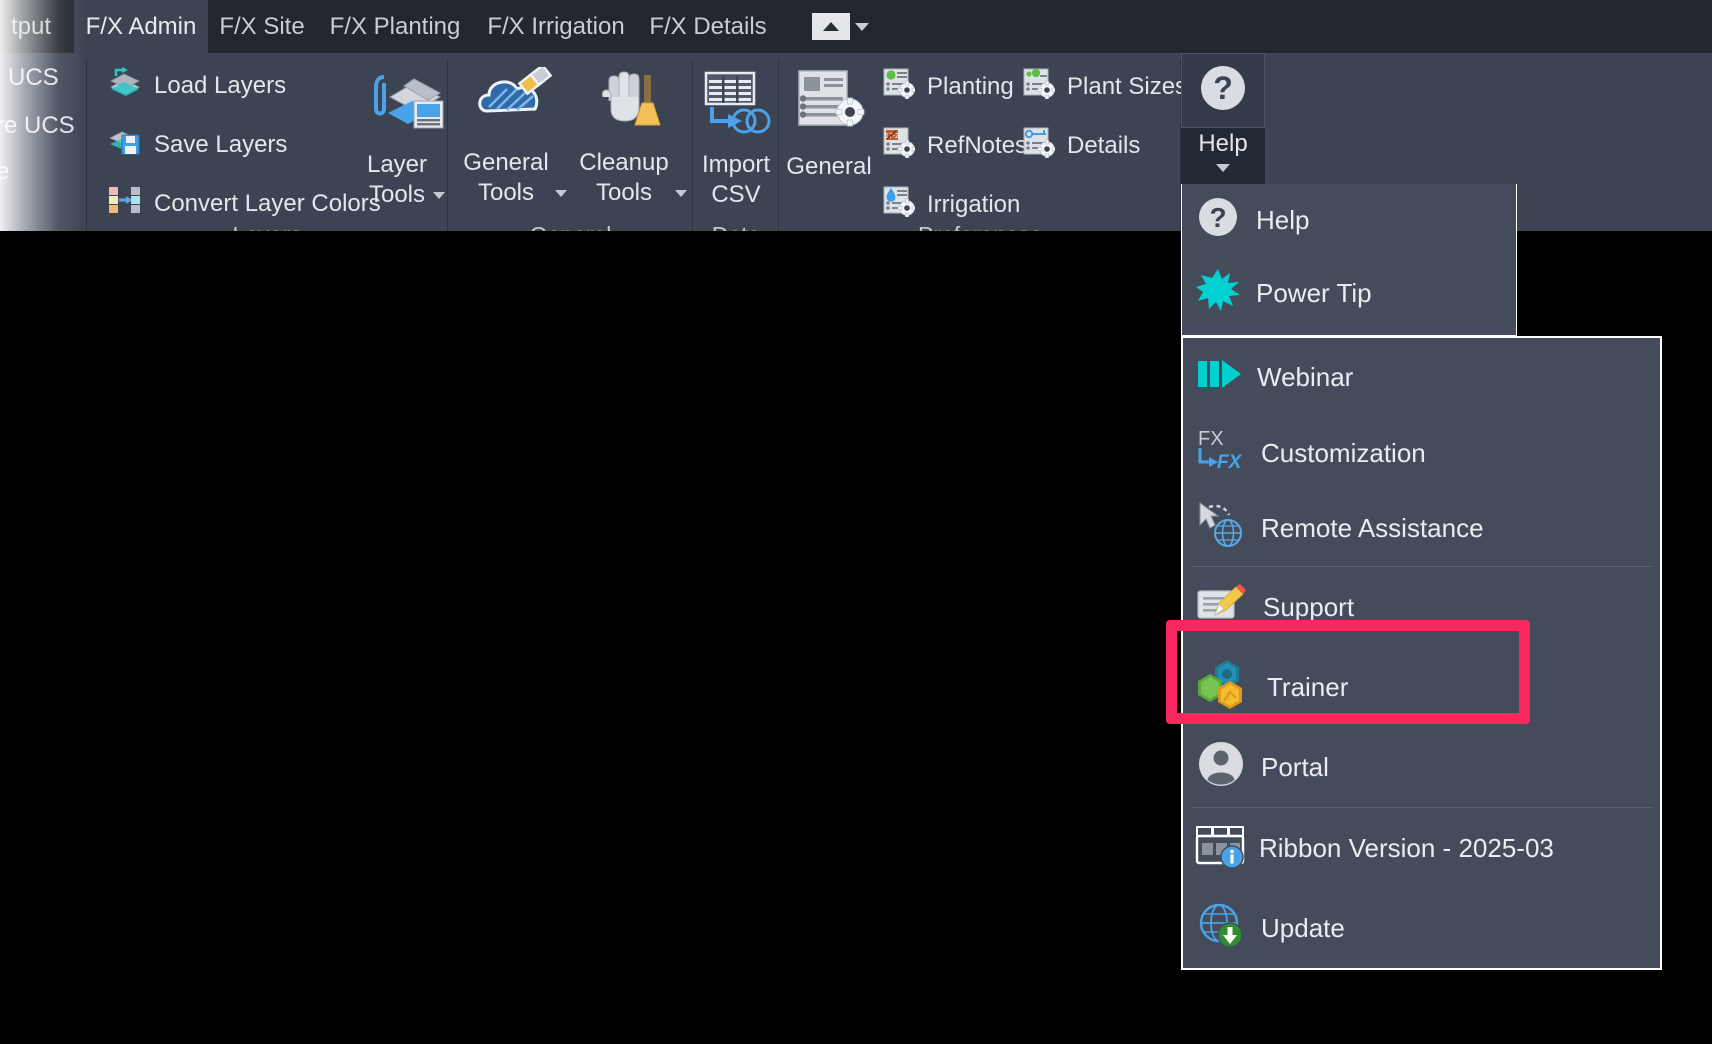 This screenshot has width=1712, height=1044. Describe the element at coordinates (1040, 145) in the screenshot. I see `details-prefs-icon` at that location.